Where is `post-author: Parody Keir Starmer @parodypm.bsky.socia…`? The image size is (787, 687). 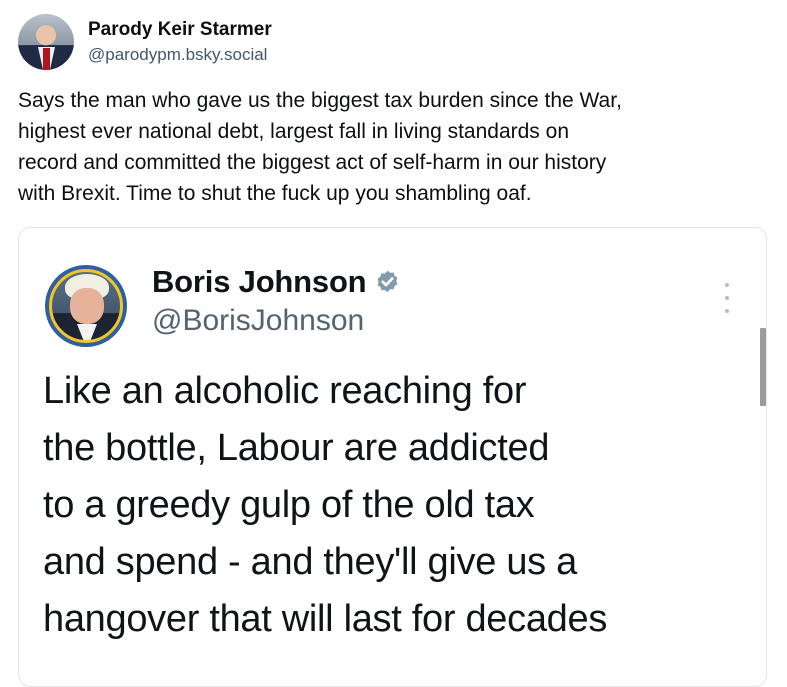
post-author: Parody Keir Starmer @parodypm.bsky.socia… is located at coordinates (145, 42).